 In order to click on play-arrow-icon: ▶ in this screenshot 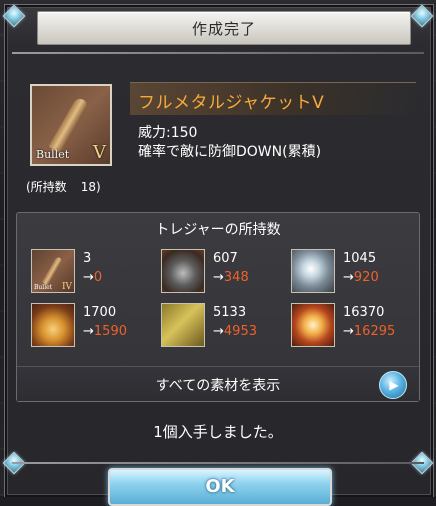, I will do `click(393, 385)`.